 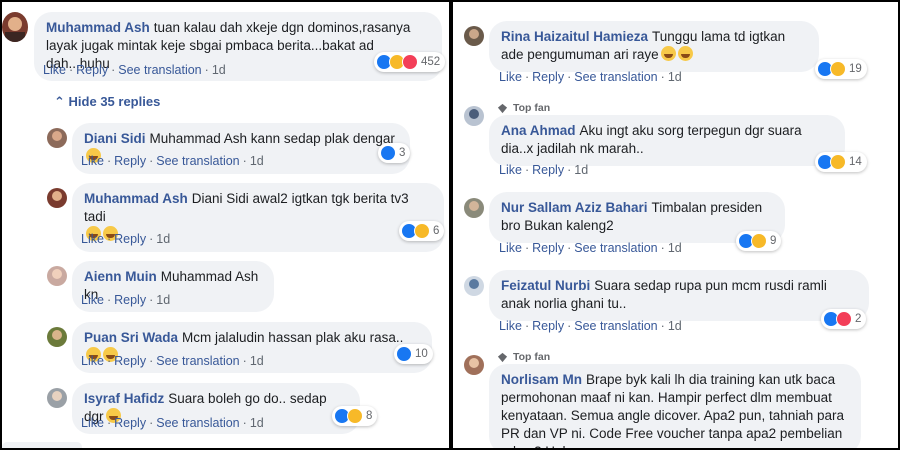 What do you see at coordinates (98, 27) in the screenshot?
I see `comment-author: Muhammad Ash` at bounding box center [98, 27].